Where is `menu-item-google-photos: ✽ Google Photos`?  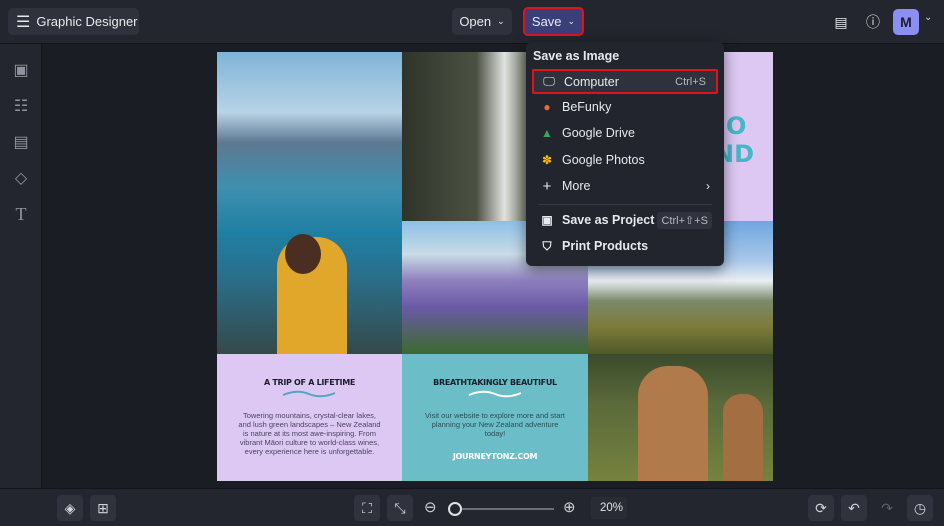
menu-item-google-photos: ✽ Google Photos is located at coordinates (625, 160).